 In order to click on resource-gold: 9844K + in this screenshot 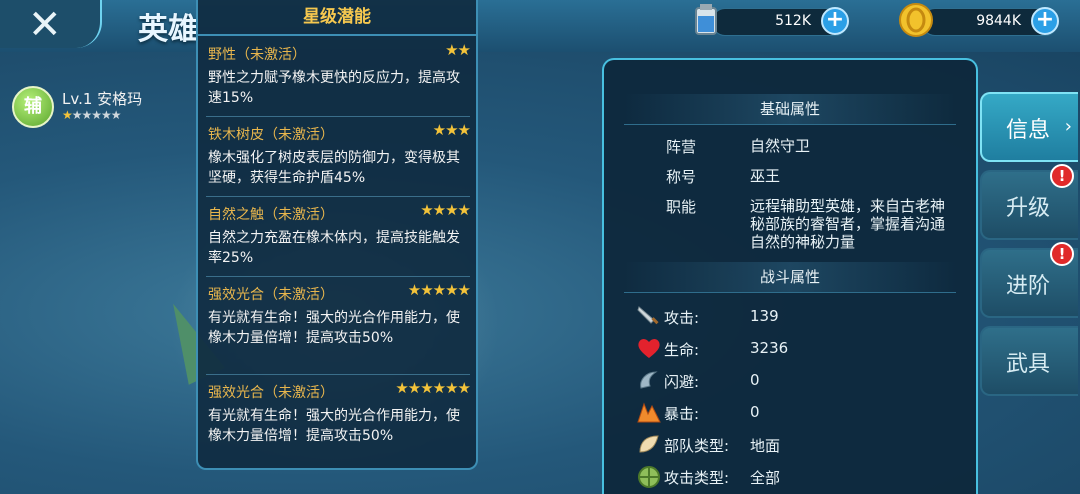, I will do `click(990, 21)`.